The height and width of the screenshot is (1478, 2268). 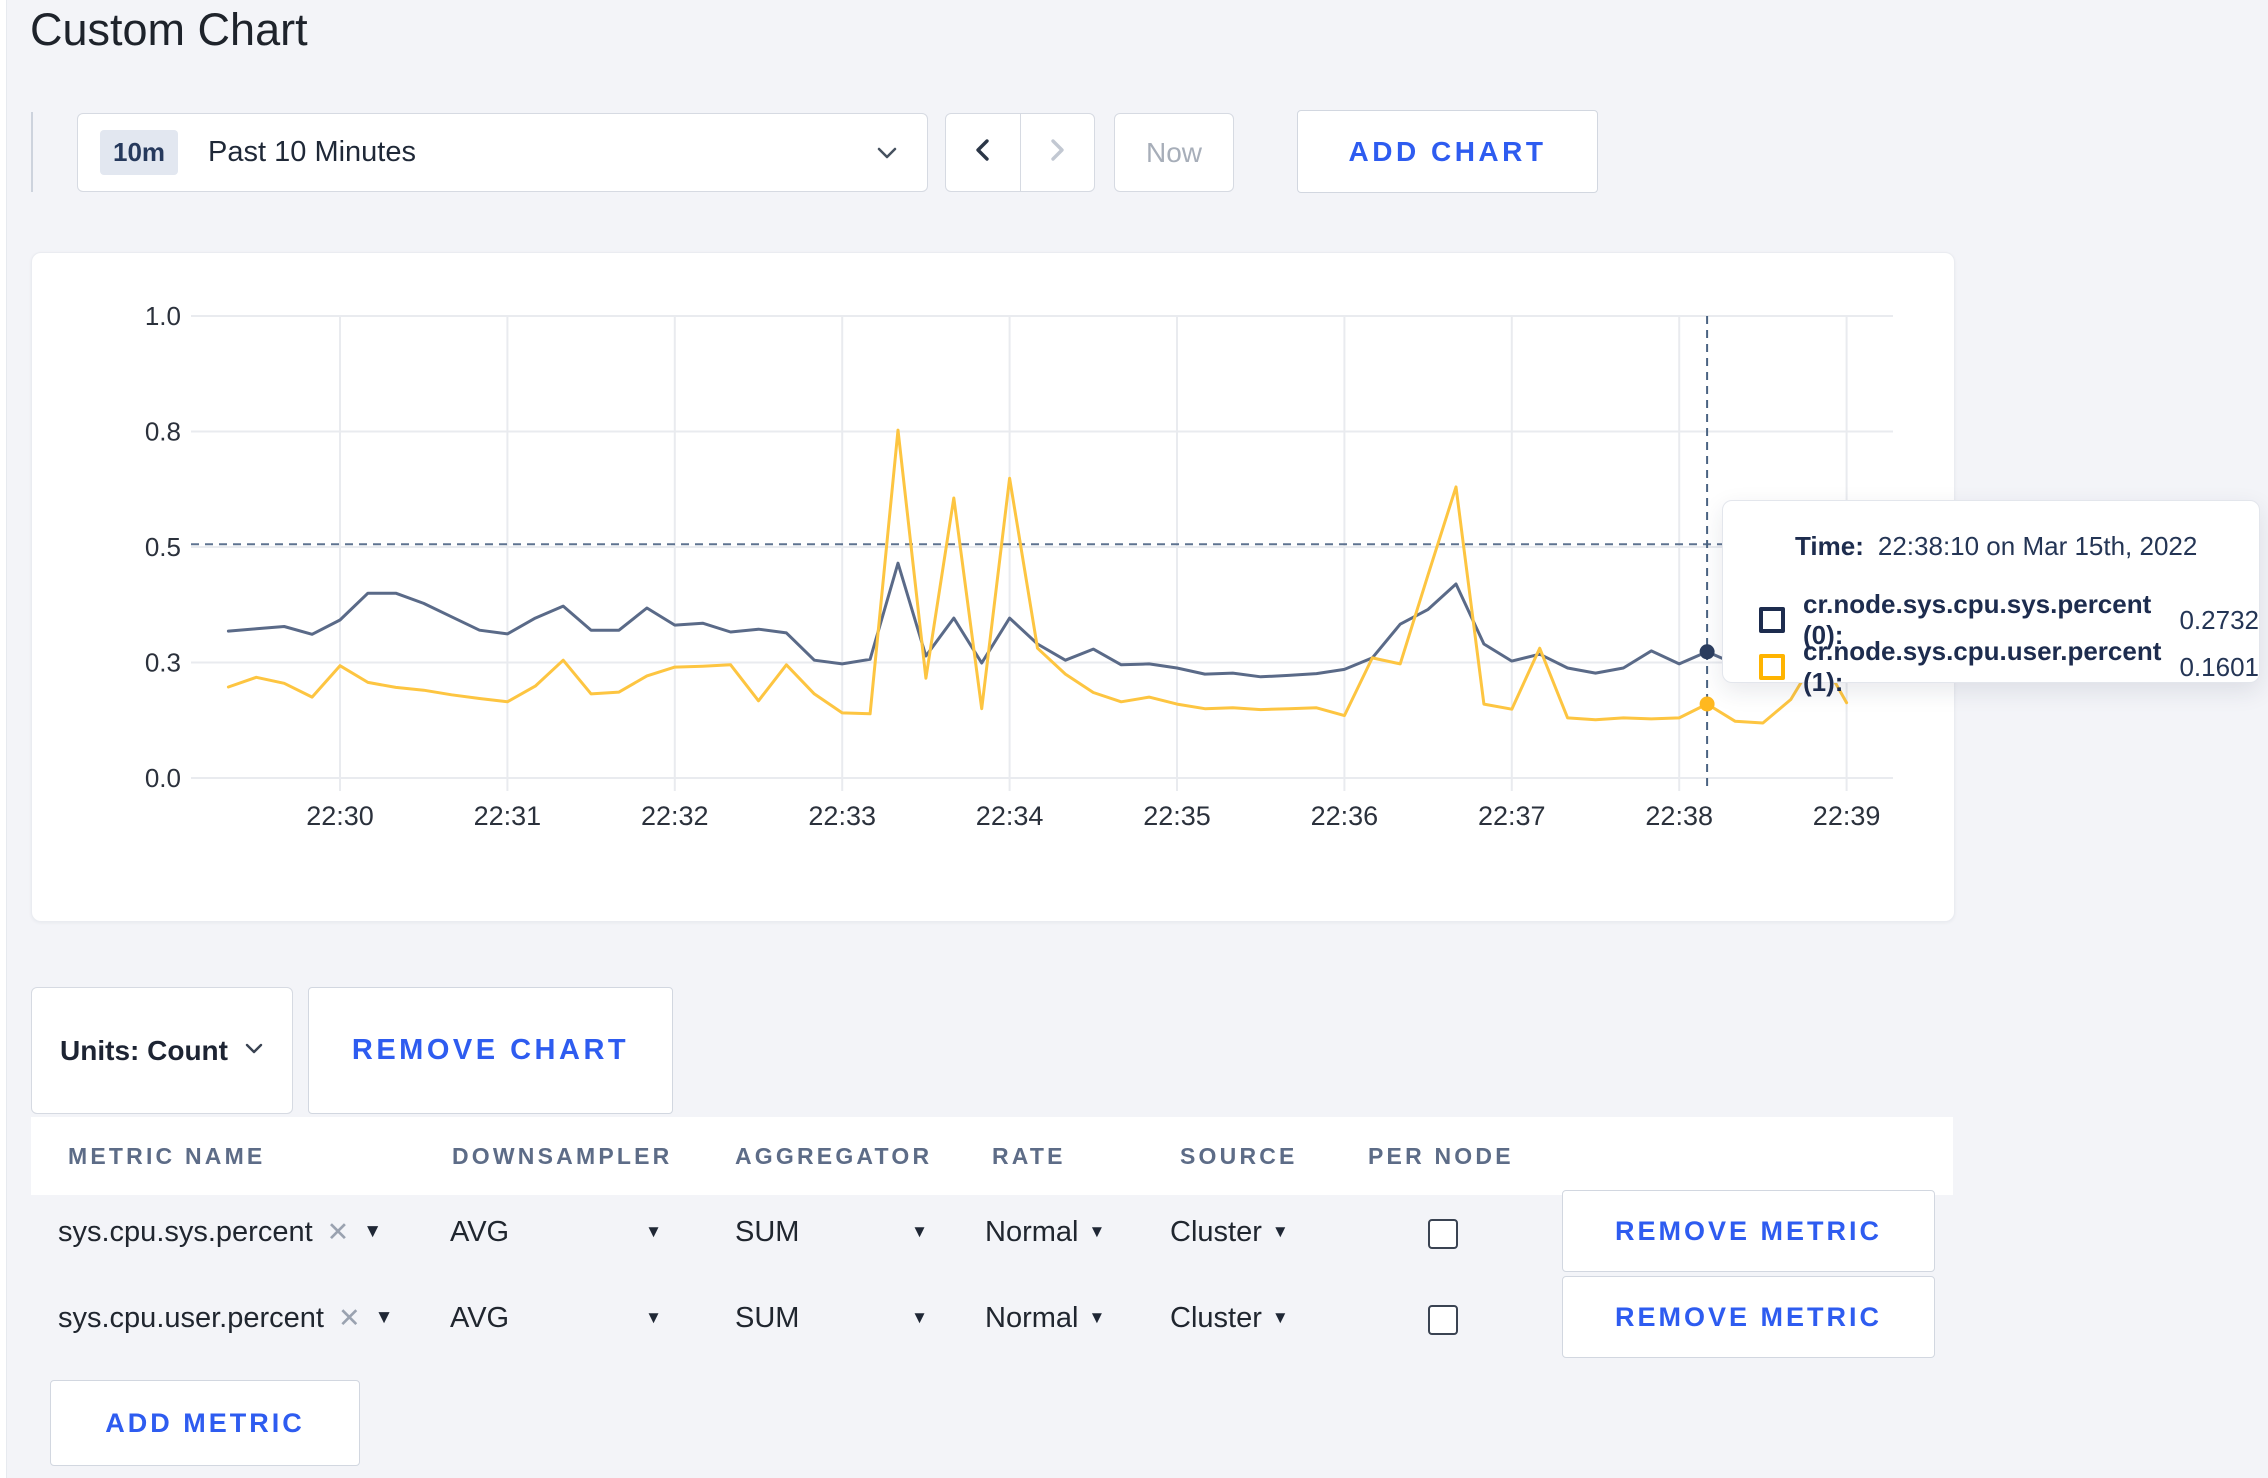 What do you see at coordinates (1829, 546) in the screenshot?
I see `tooltip-time-label: Time:` at bounding box center [1829, 546].